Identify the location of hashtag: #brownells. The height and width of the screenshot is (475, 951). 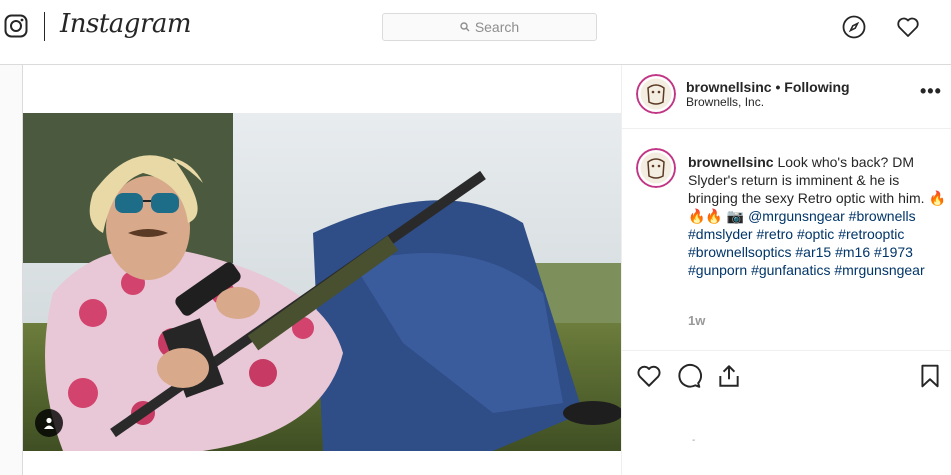
(882, 216).